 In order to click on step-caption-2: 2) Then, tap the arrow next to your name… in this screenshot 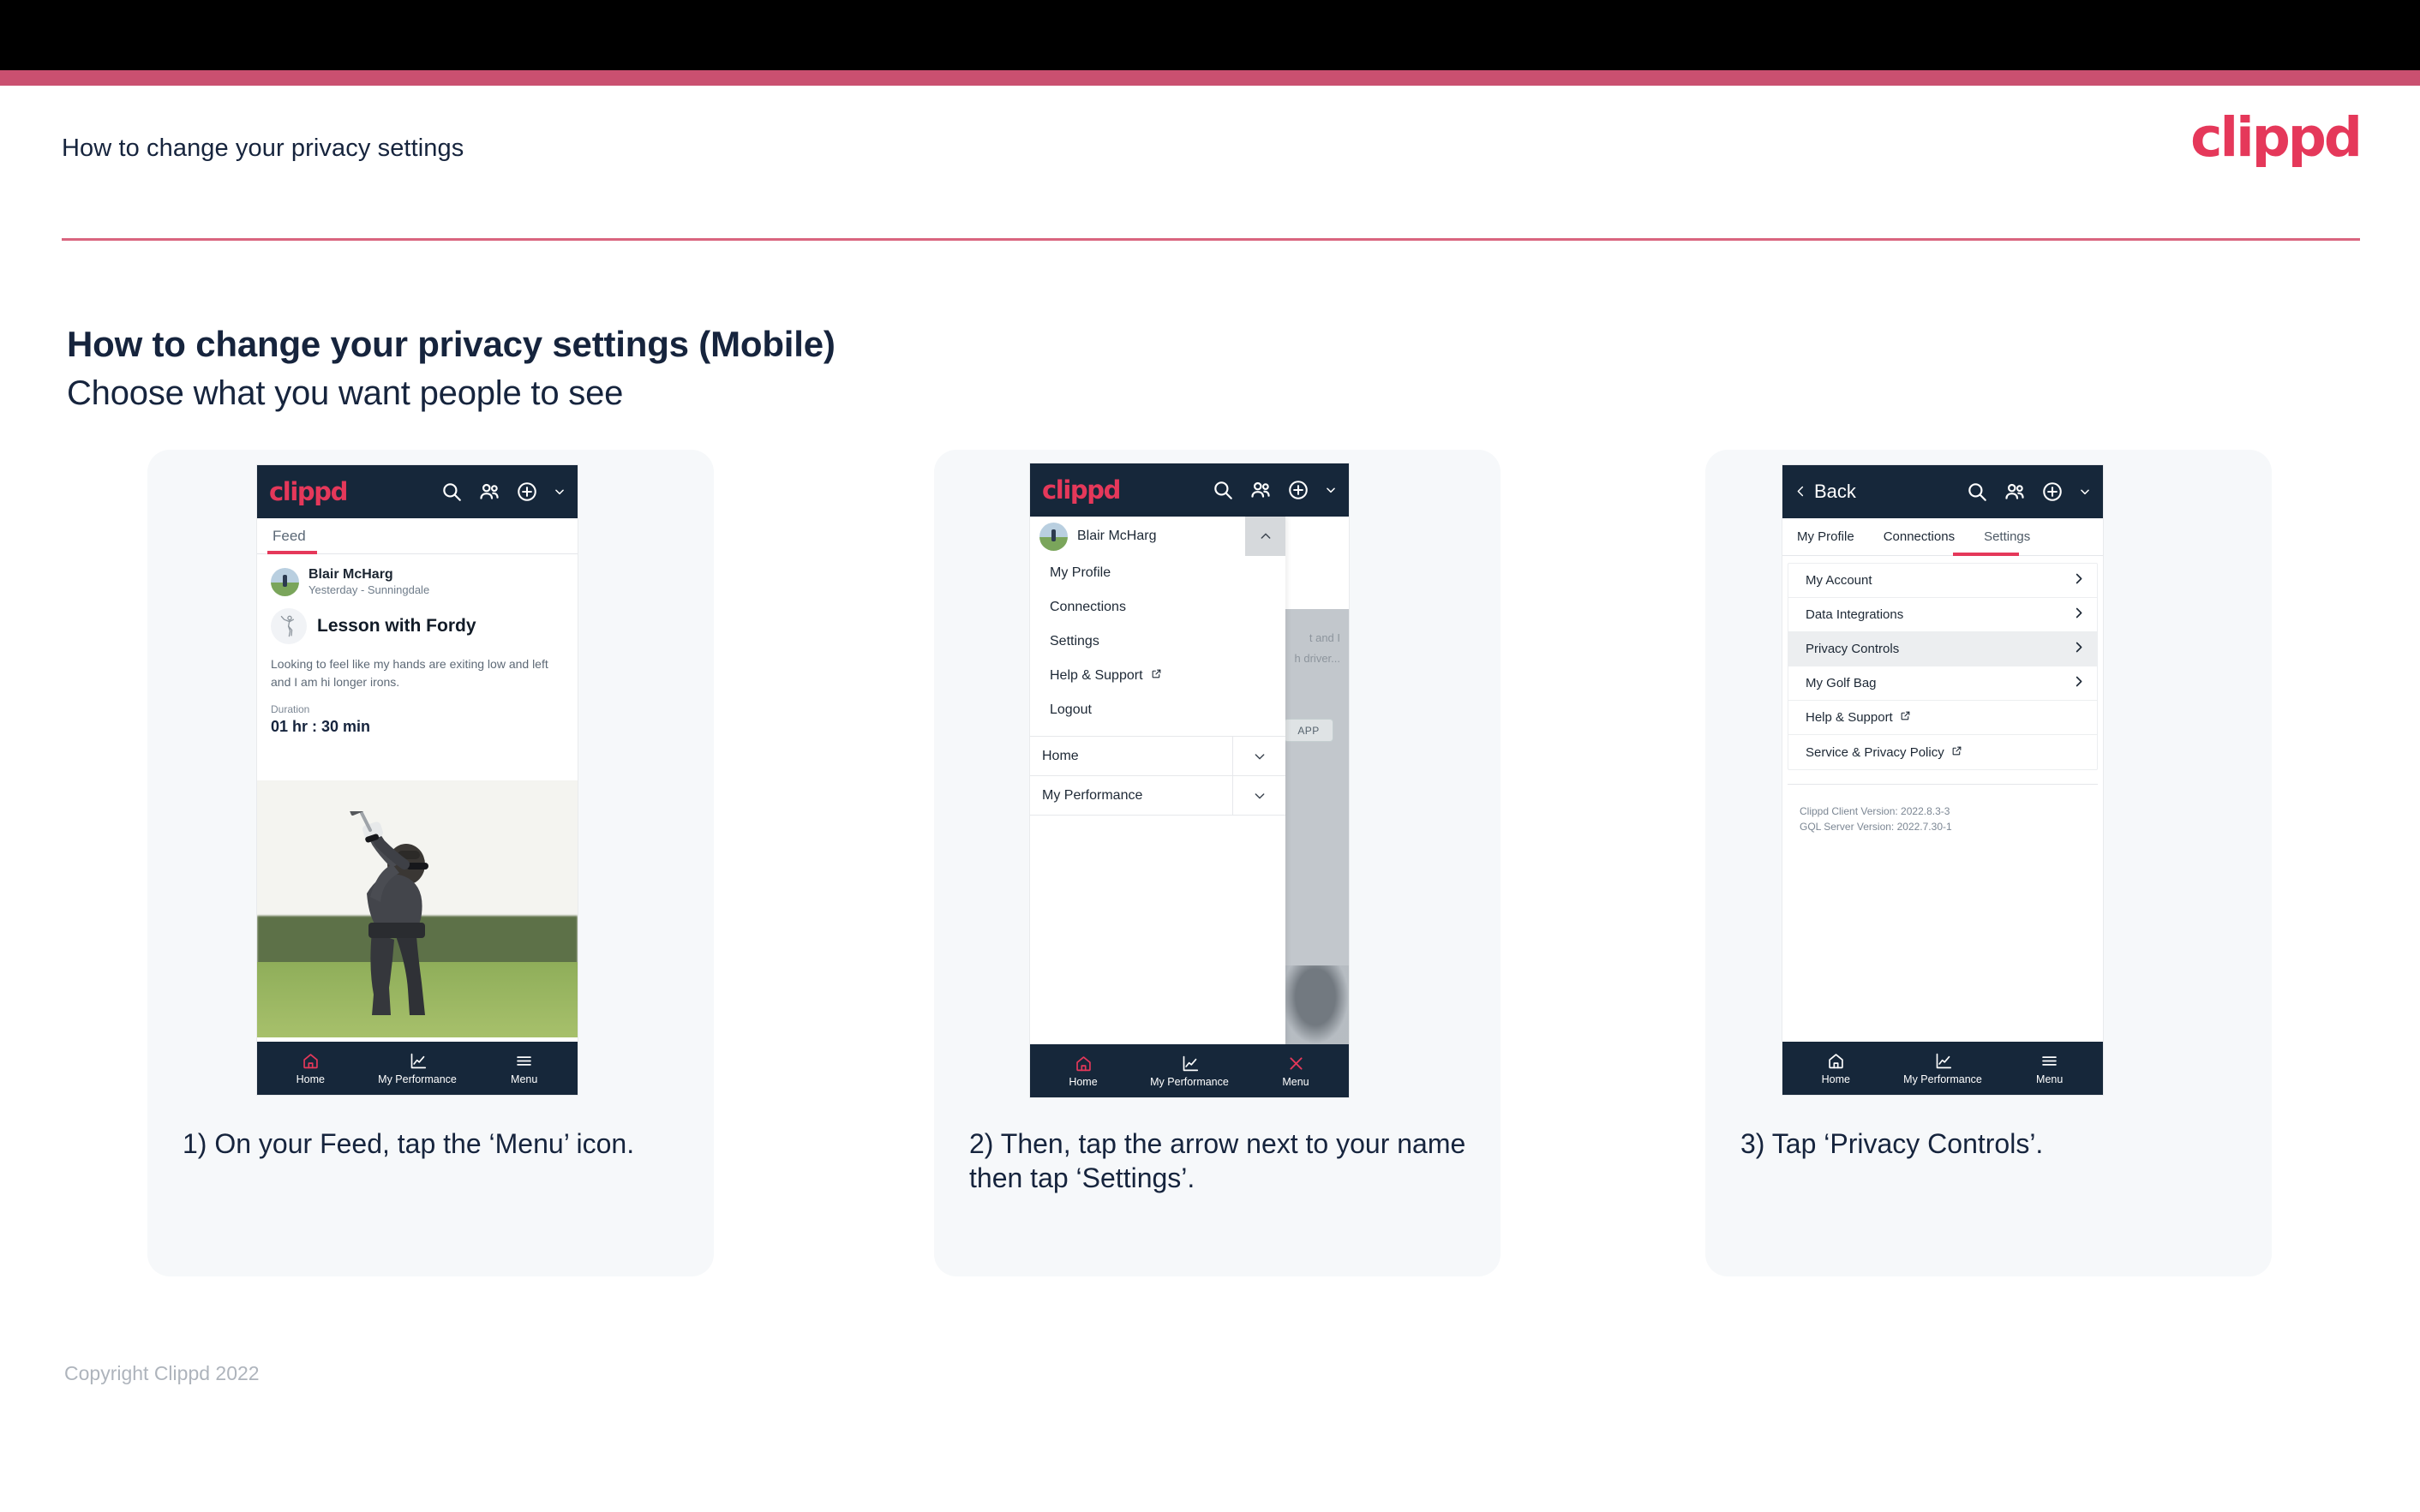, I will do `click(1217, 1161)`.